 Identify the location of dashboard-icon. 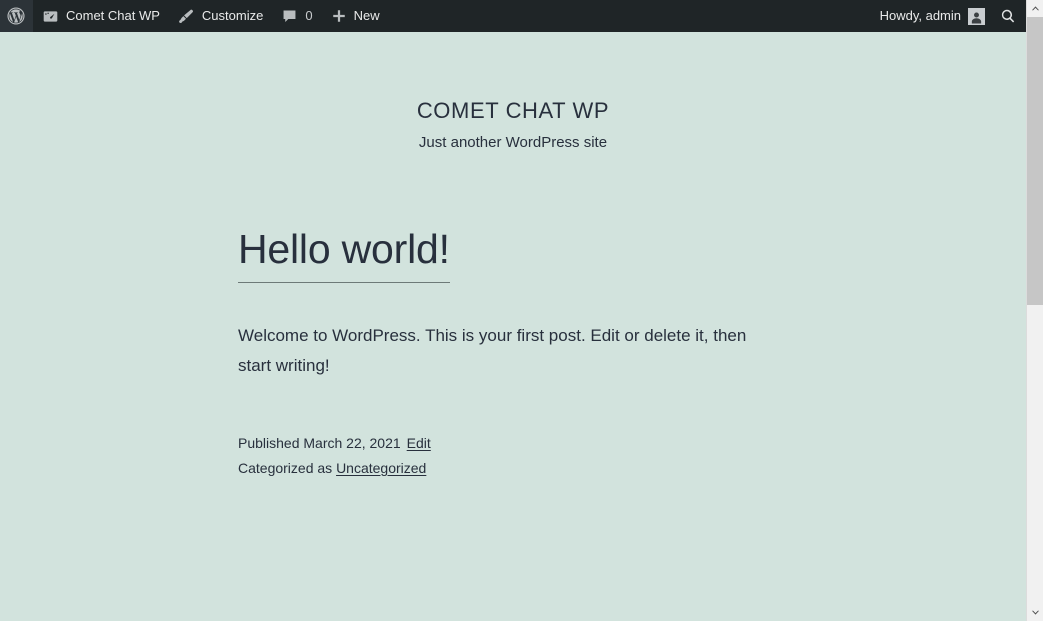
(50, 16).